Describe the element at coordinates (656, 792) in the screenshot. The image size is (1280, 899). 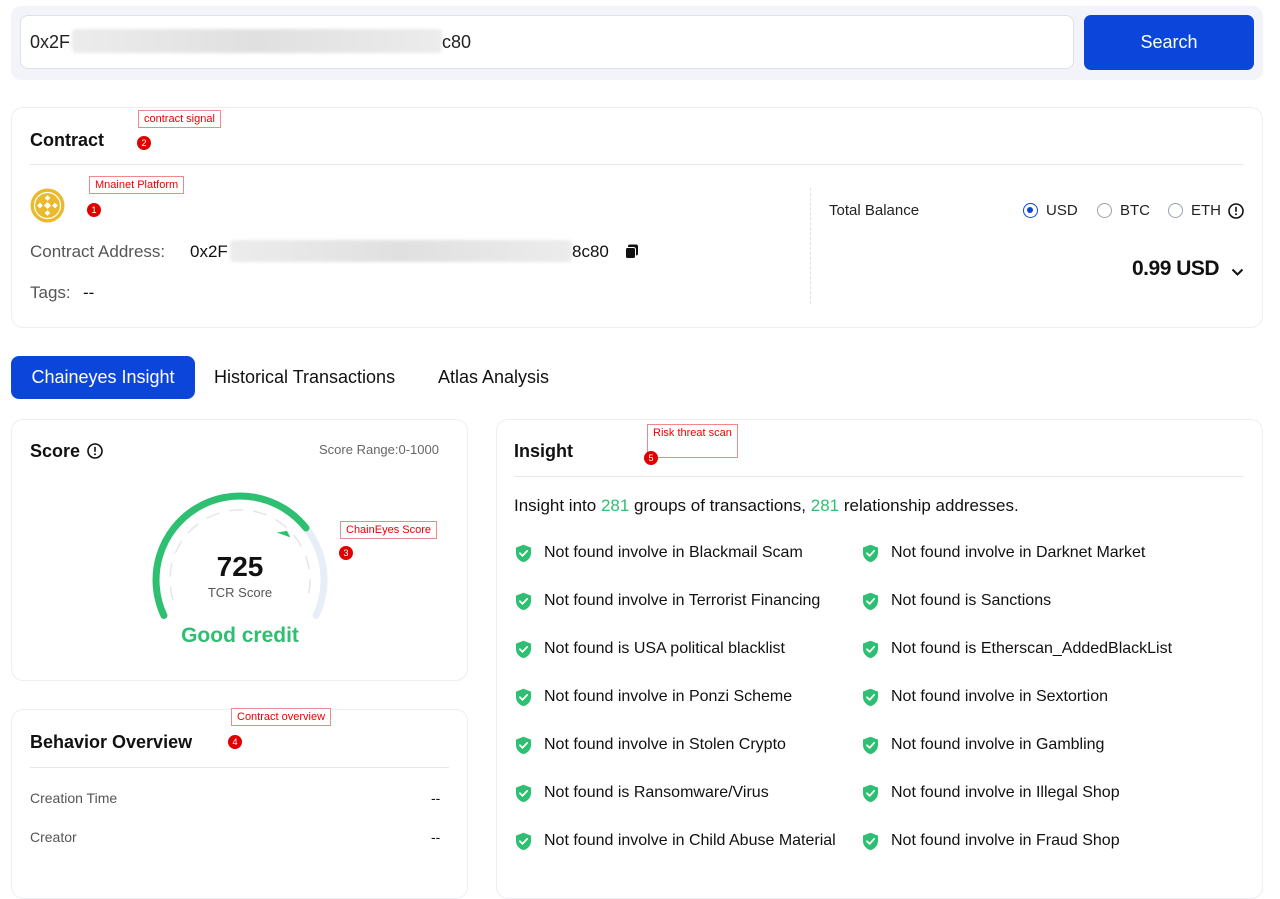
I see `insight-item-text: Not found is Ransomware/Virus` at that location.